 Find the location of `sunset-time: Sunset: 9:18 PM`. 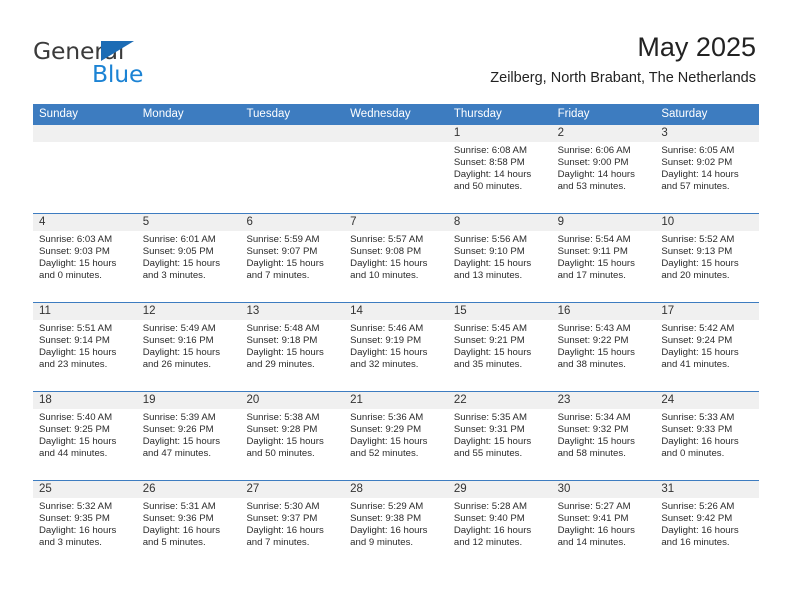

sunset-time: Sunset: 9:18 PM is located at coordinates (282, 341).